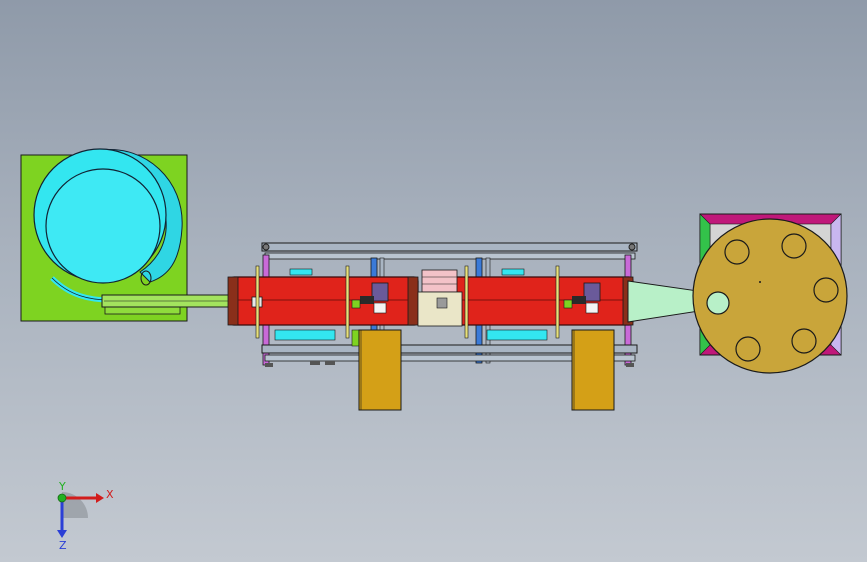 The image size is (867, 562). I want to click on center-mechanism-top, so click(439, 281).